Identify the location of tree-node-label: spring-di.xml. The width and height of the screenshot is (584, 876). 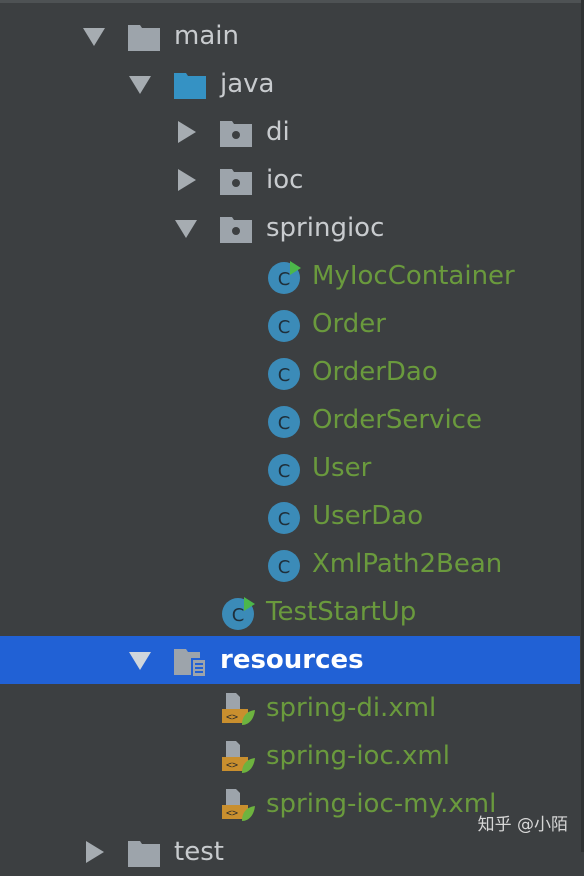
(351, 708).